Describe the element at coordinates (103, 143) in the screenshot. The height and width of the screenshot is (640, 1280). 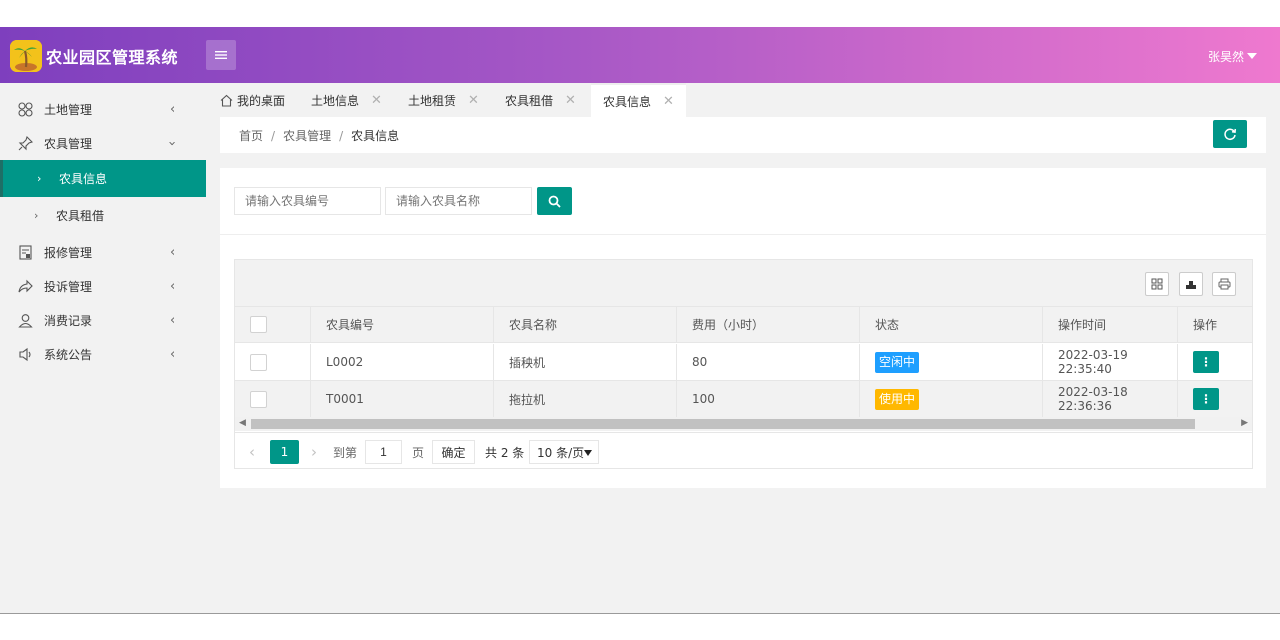
I see `sidebar-item-tools: 农具管理 ‹` at that location.